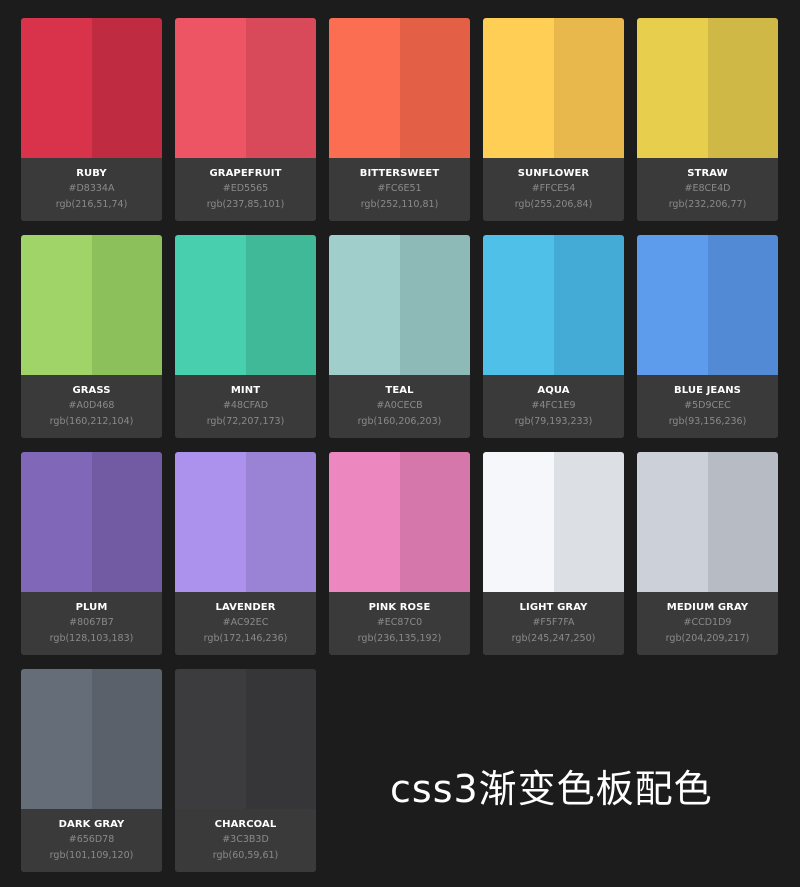  I want to click on color-name: CHARCOAL, so click(245, 824).